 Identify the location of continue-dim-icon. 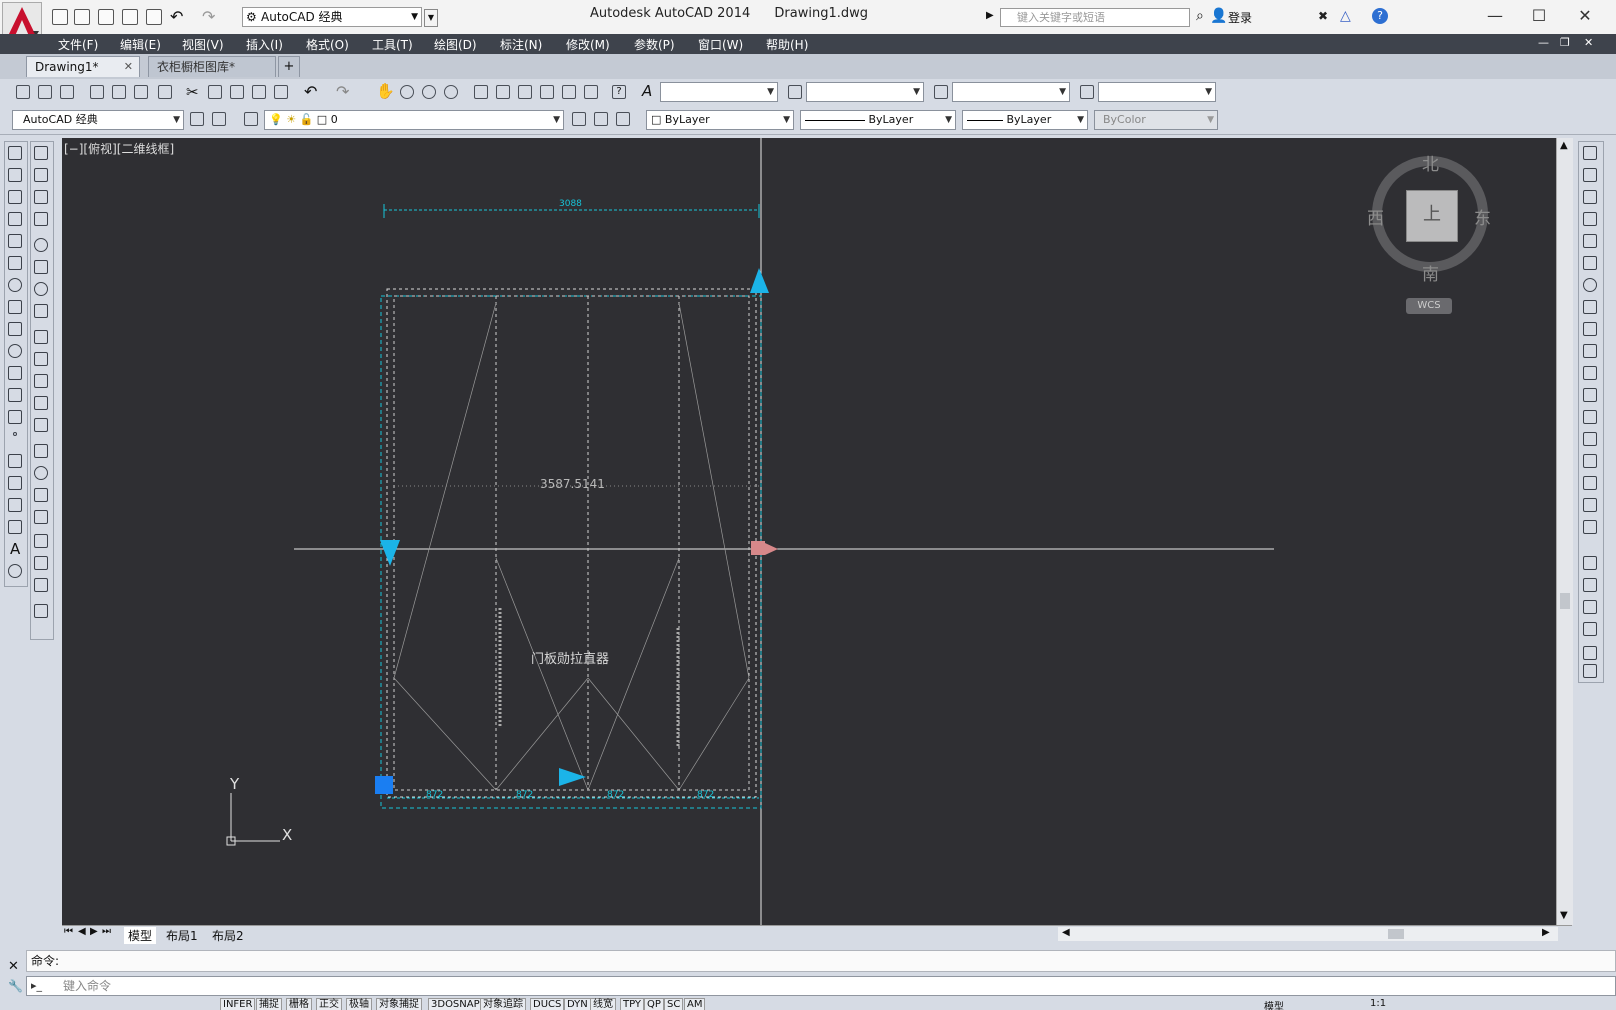
(41, 381).